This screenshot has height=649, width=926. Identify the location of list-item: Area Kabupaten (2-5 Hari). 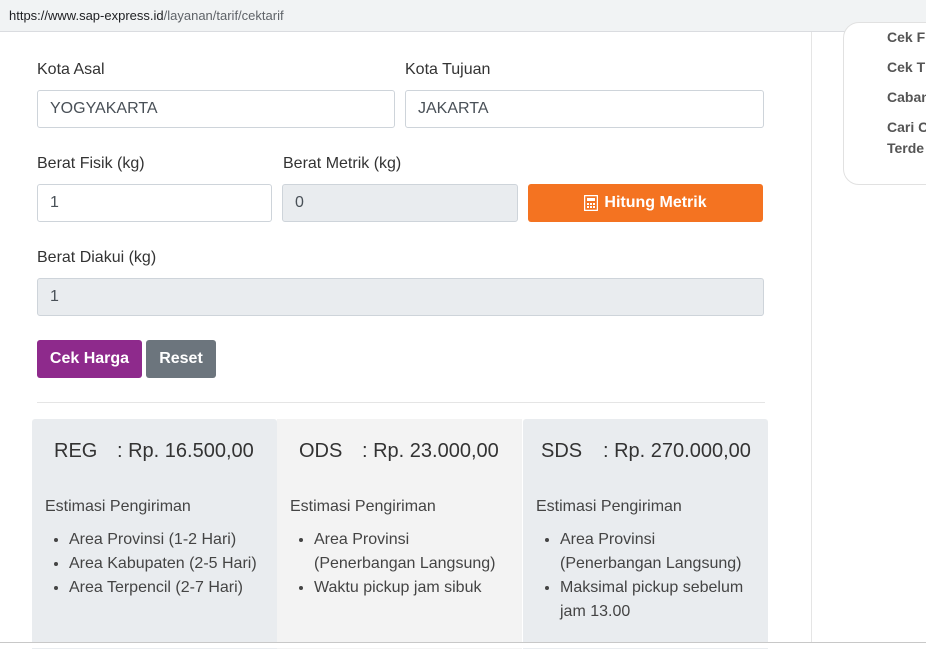
(169, 564).